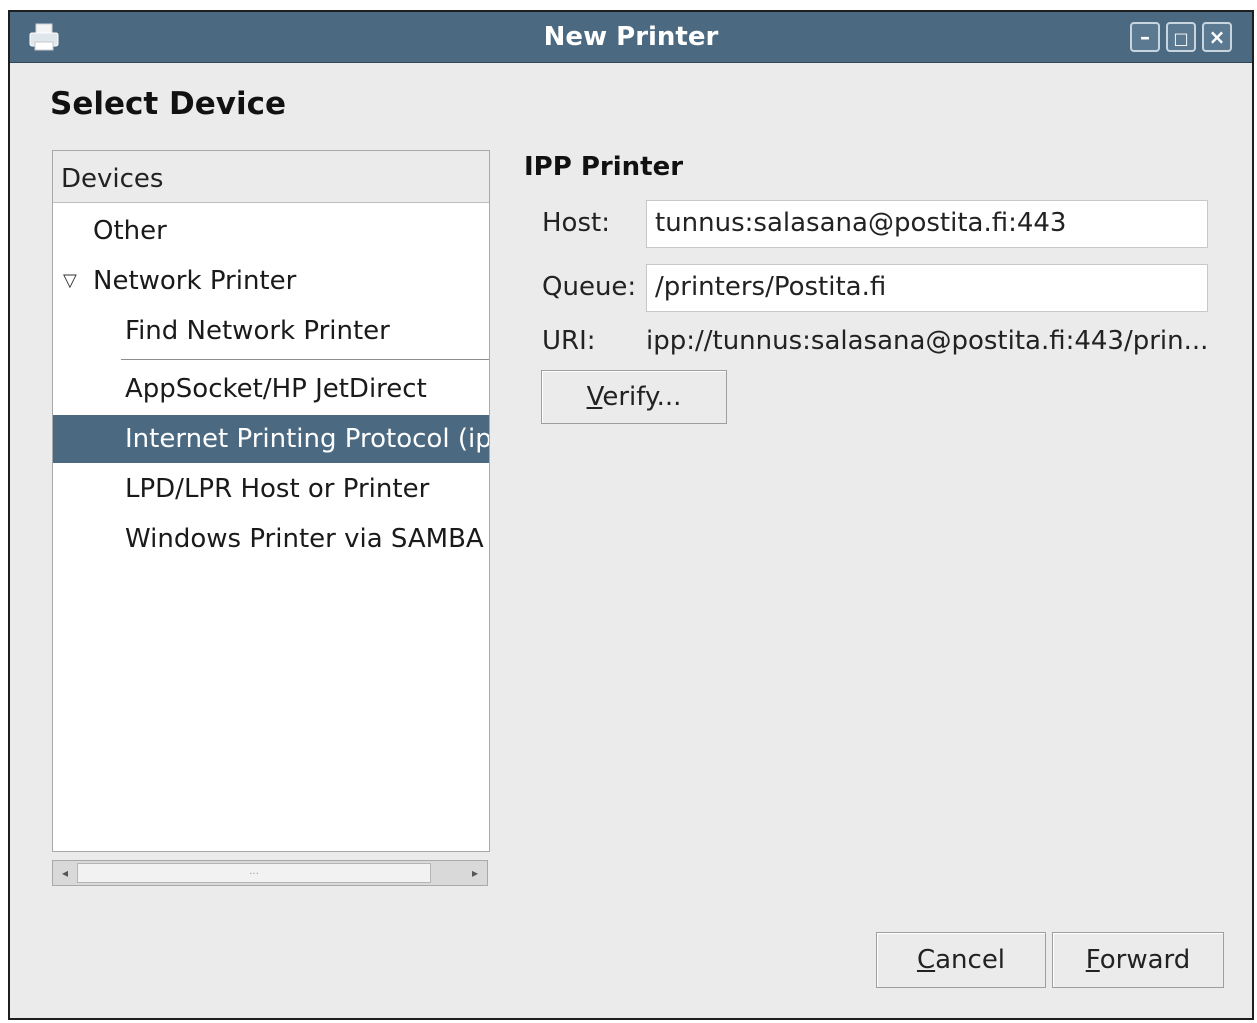 The width and height of the screenshot is (1257, 1023). I want to click on forward-button: Forward, so click(1138, 960).